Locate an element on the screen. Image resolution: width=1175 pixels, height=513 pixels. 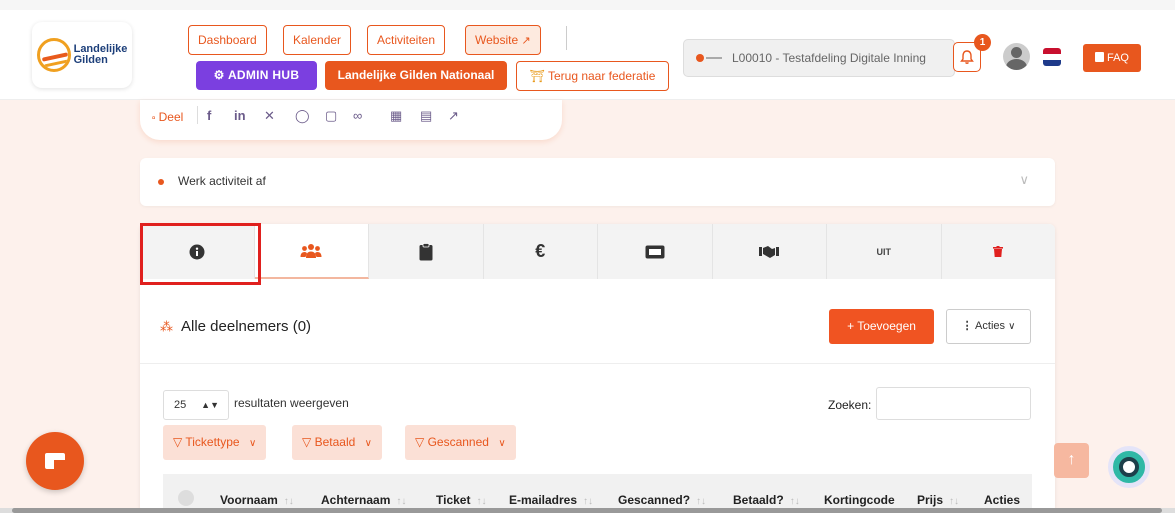
tab-clipboard is located at coordinates (426, 251).